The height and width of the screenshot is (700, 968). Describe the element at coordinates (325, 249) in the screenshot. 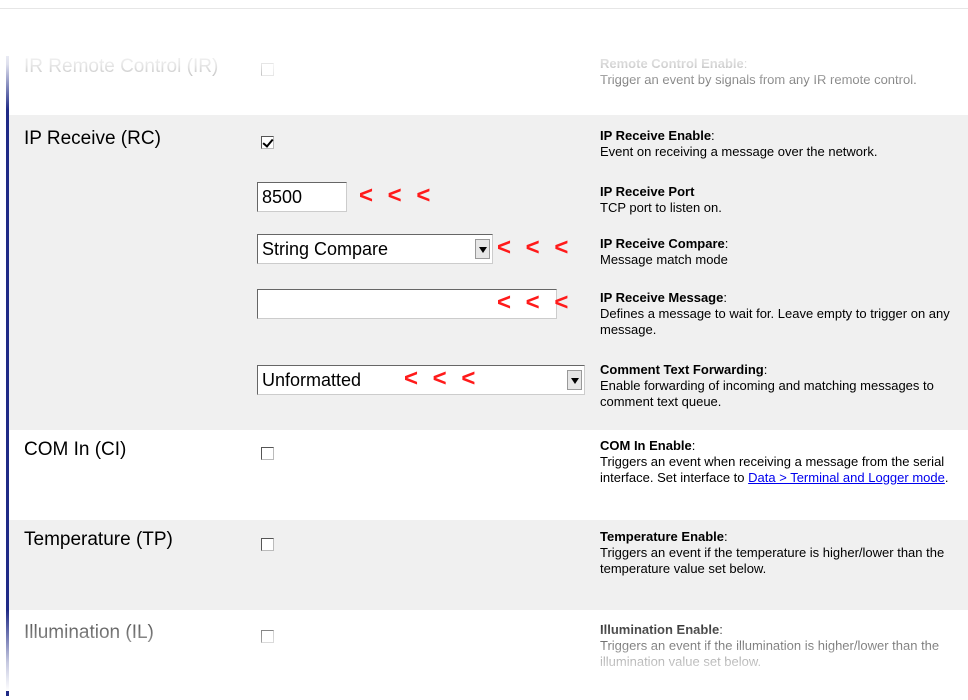

I see `compare-select-value: String Compare` at that location.